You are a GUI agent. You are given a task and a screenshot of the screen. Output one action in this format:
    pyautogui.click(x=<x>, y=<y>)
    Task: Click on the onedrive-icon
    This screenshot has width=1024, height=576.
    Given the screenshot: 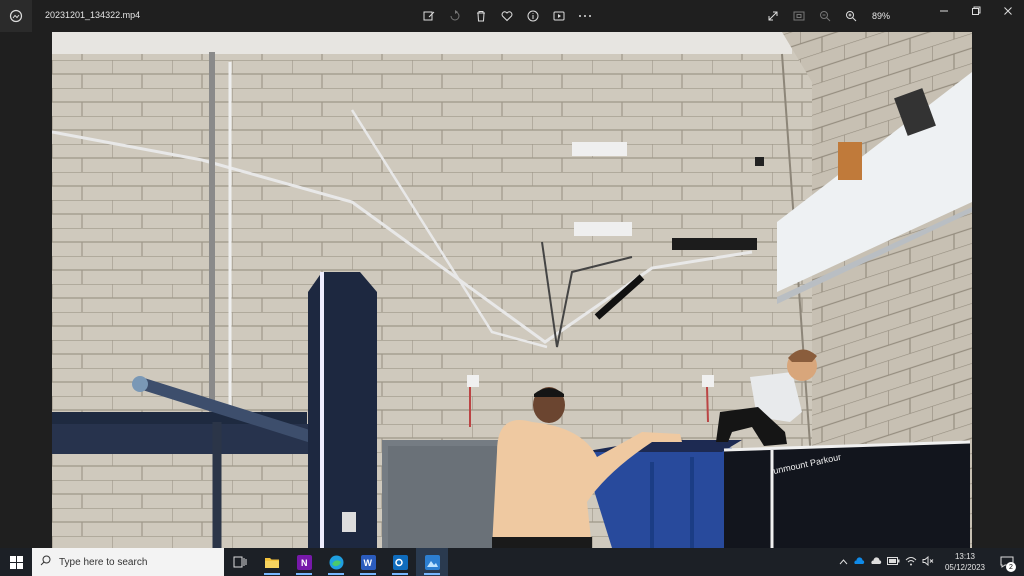 What is the action you would take?
    pyautogui.click(x=859, y=562)
    